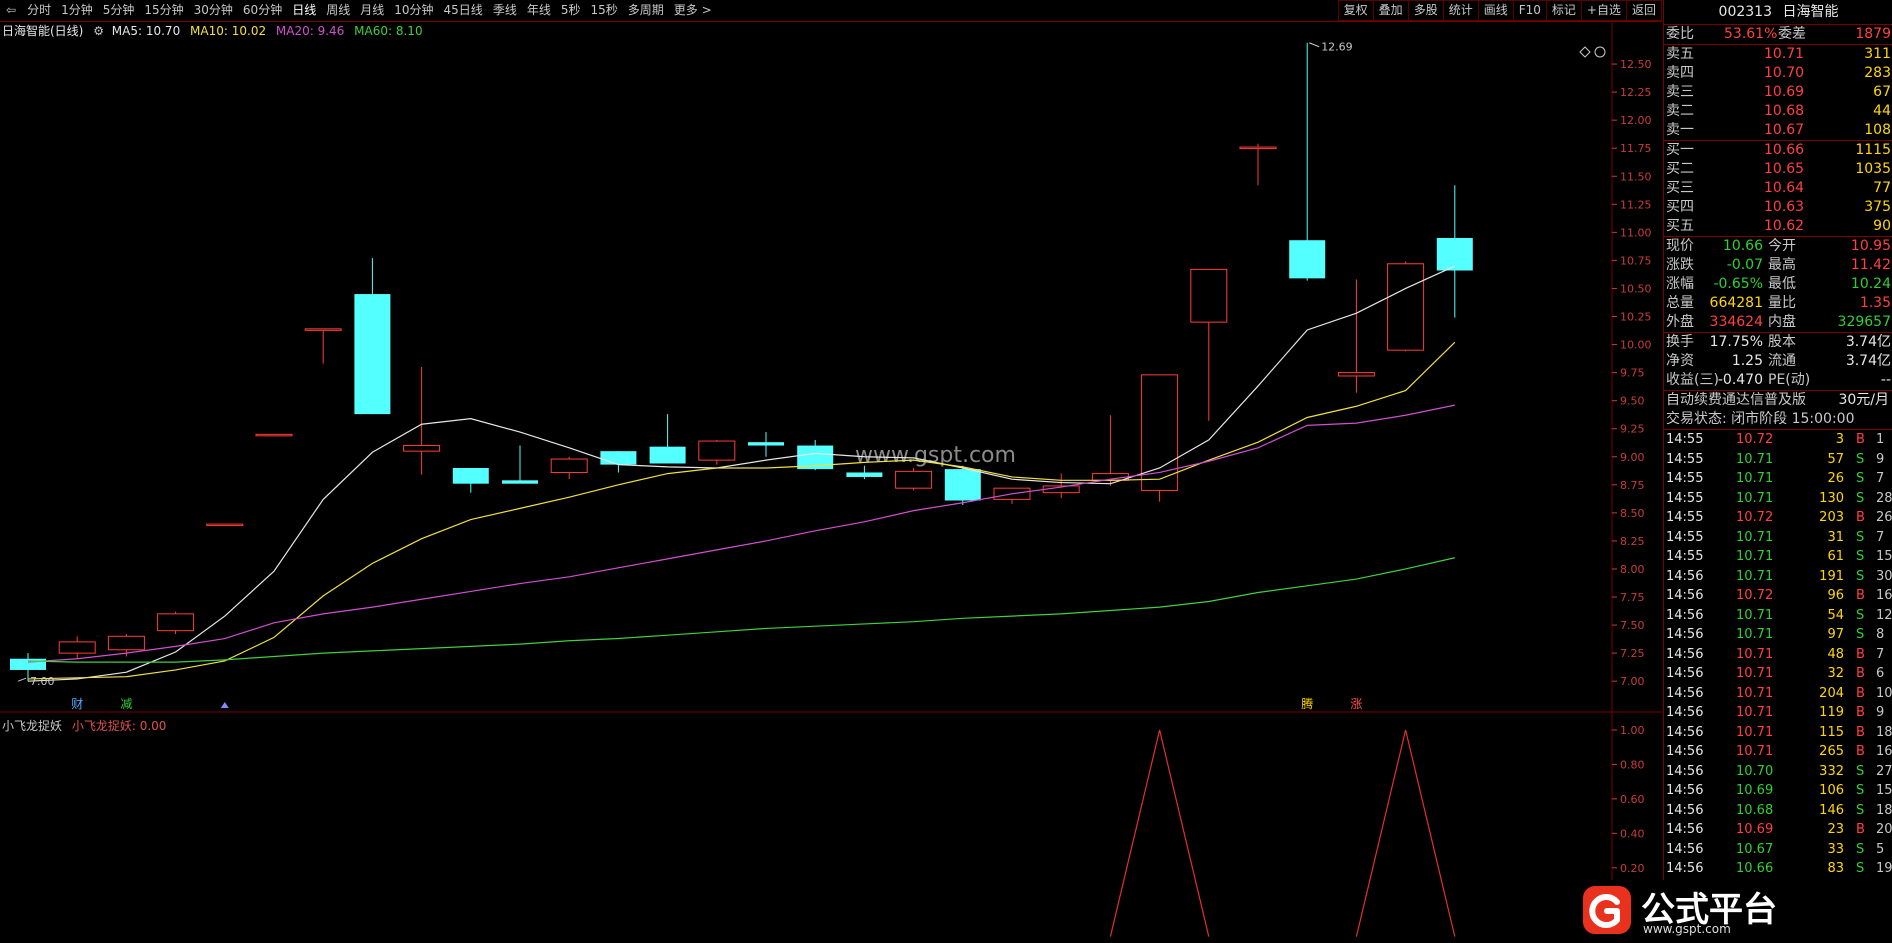 Image resolution: width=1892 pixels, height=943 pixels. I want to click on tab-1: 1分钟, so click(77, 10).